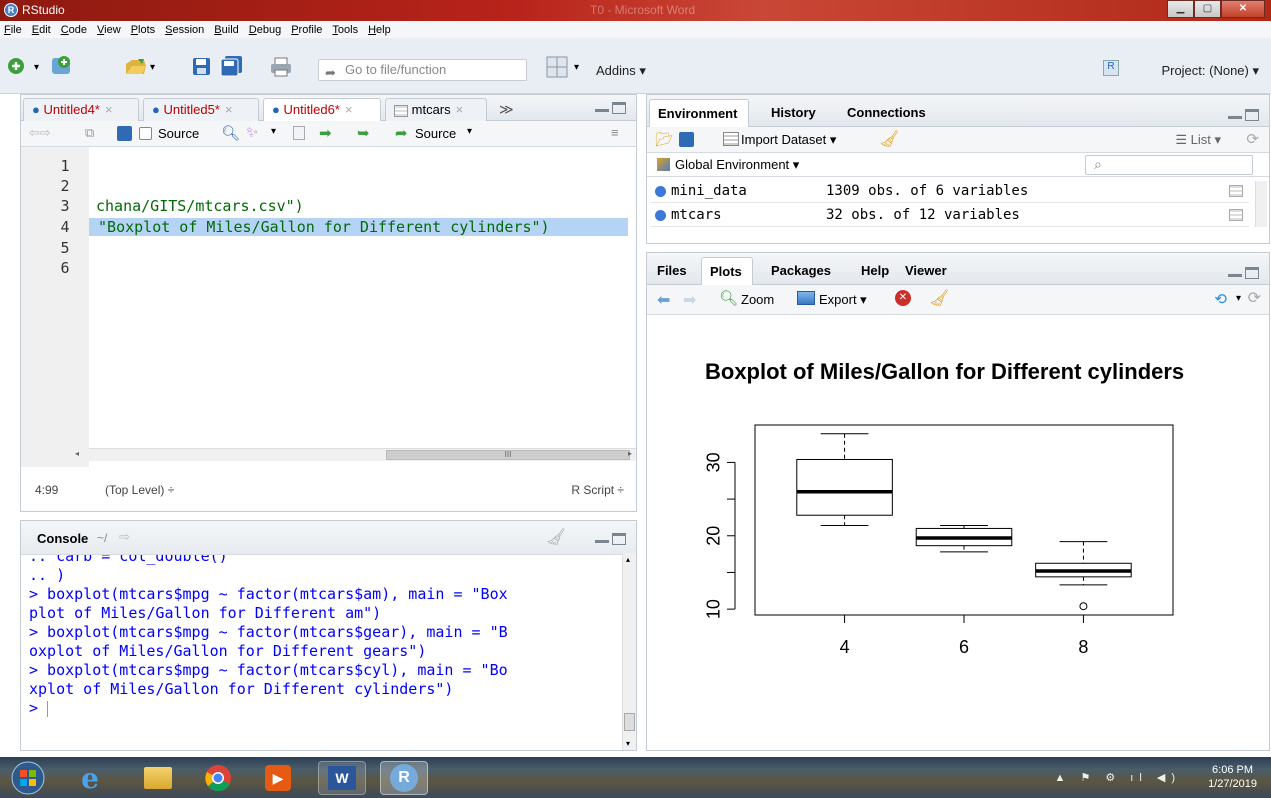  I want to click on minimize-button: ▁, so click(1180, 9).